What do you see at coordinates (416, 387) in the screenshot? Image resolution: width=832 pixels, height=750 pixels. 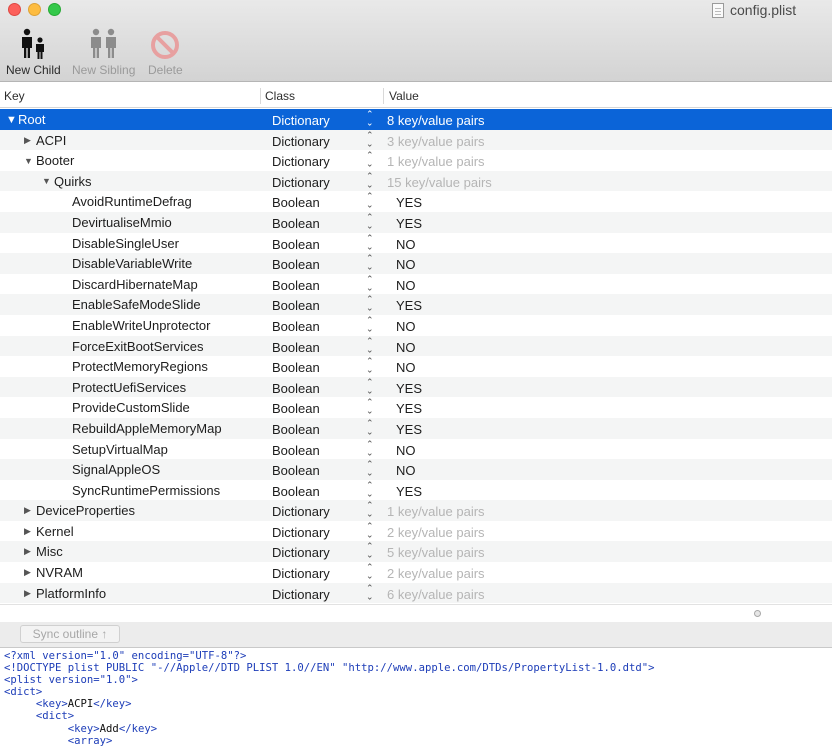 I see `outline-row: ProtectUefiServices Boolean ⌃ ⌃ YES` at bounding box center [416, 387].